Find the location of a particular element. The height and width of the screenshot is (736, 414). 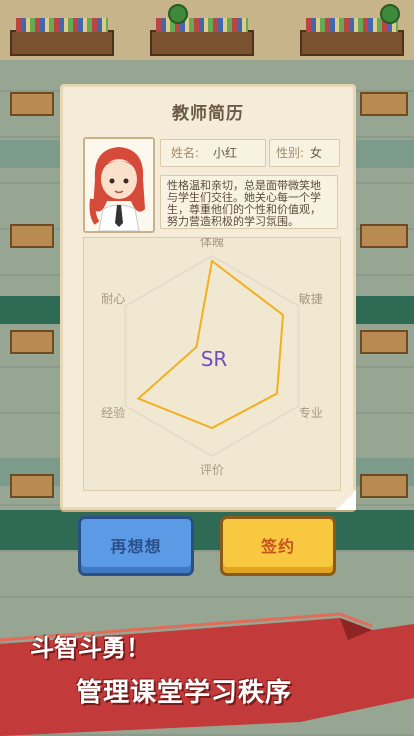

rarity-label: SR is located at coordinates (214, 359).